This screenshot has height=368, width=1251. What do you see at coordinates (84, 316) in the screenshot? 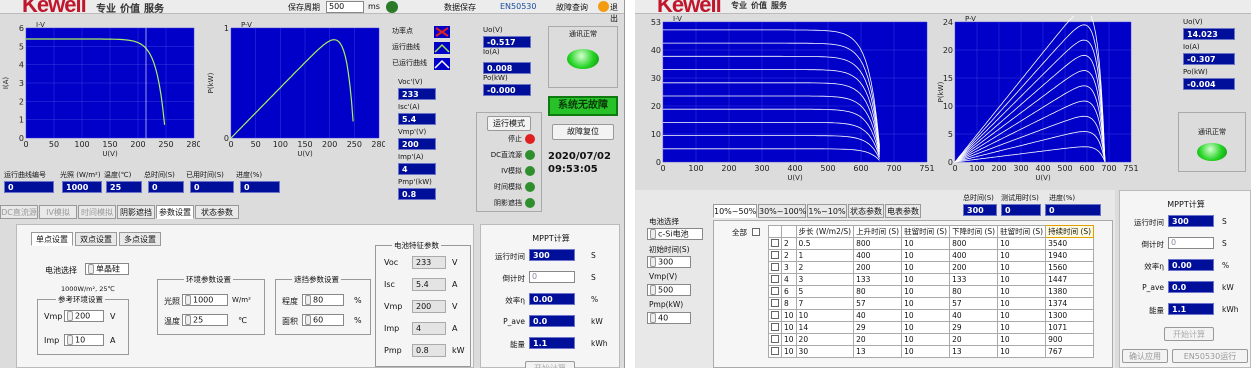
I see `ref-vmp-input: 200` at bounding box center [84, 316].